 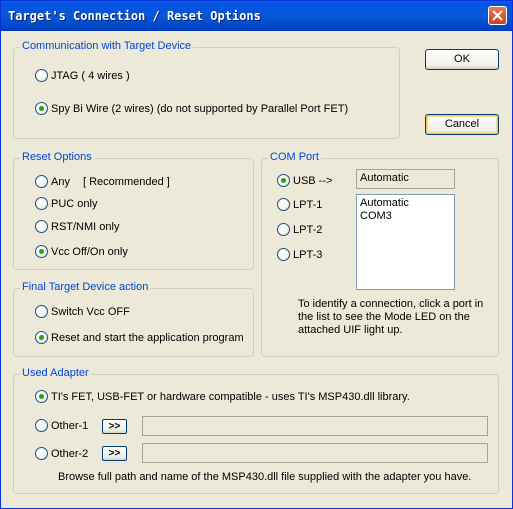 I want to click on adapter-legend: Used Adapter, so click(x=55, y=373).